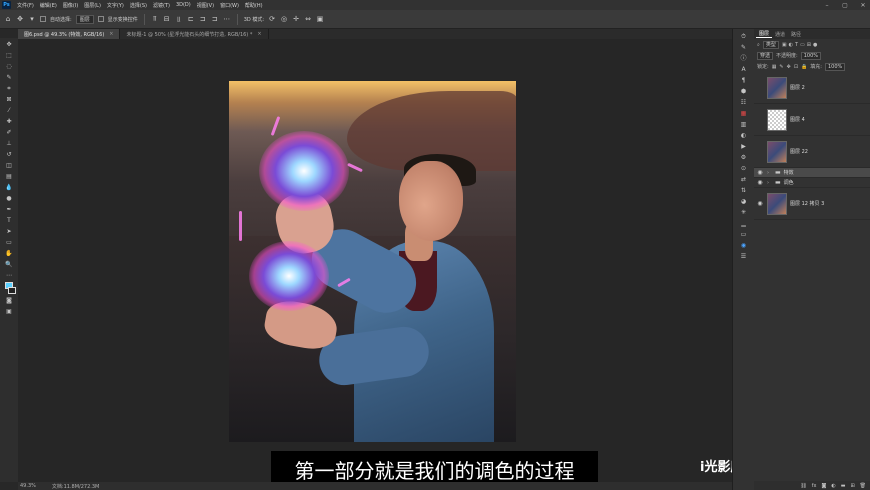  Describe the element at coordinates (9, 300) in the screenshot. I see `quick-mask-icon: ◙` at that location.